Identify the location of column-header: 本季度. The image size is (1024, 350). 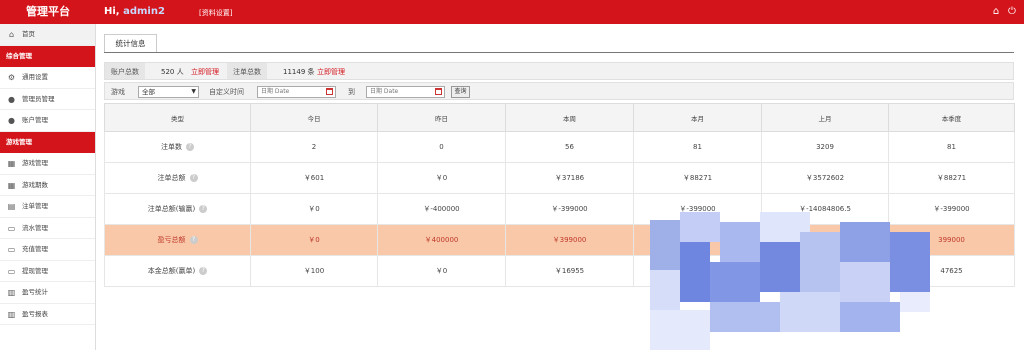
(951, 117).